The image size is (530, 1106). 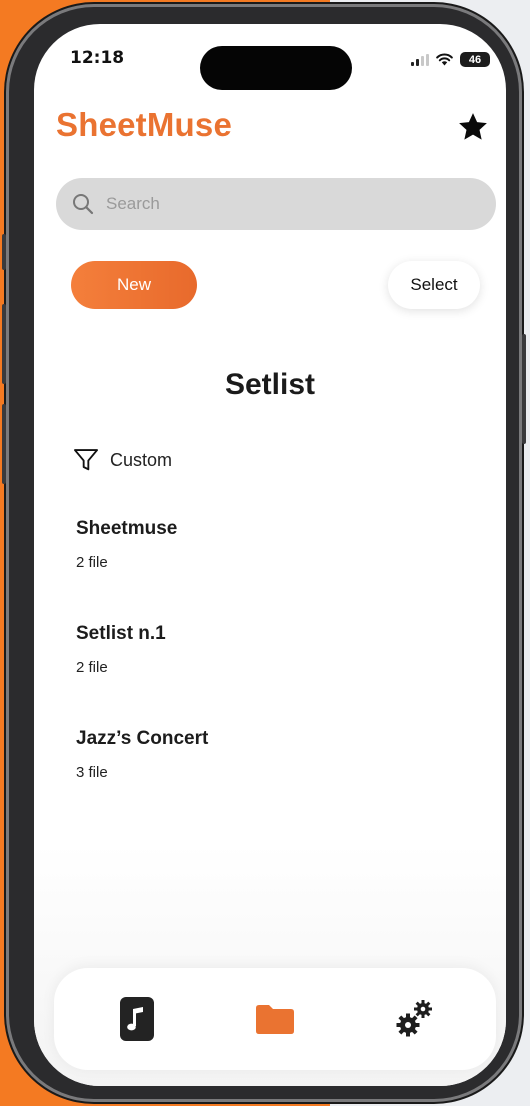 I want to click on cellular-signal-icon, so click(x=420, y=59).